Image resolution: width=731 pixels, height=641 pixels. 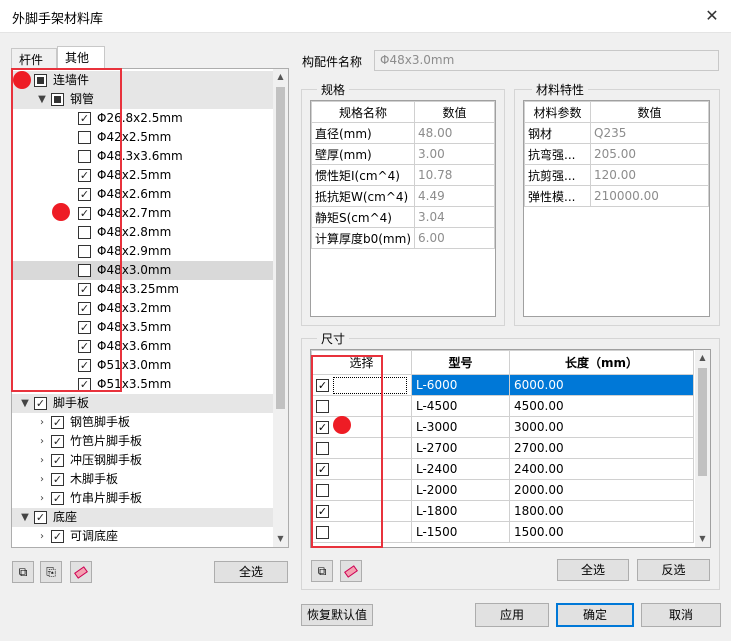 What do you see at coordinates (143, 80) in the screenshot?
I see `tree-group-row: ▼连墙件` at bounding box center [143, 80].